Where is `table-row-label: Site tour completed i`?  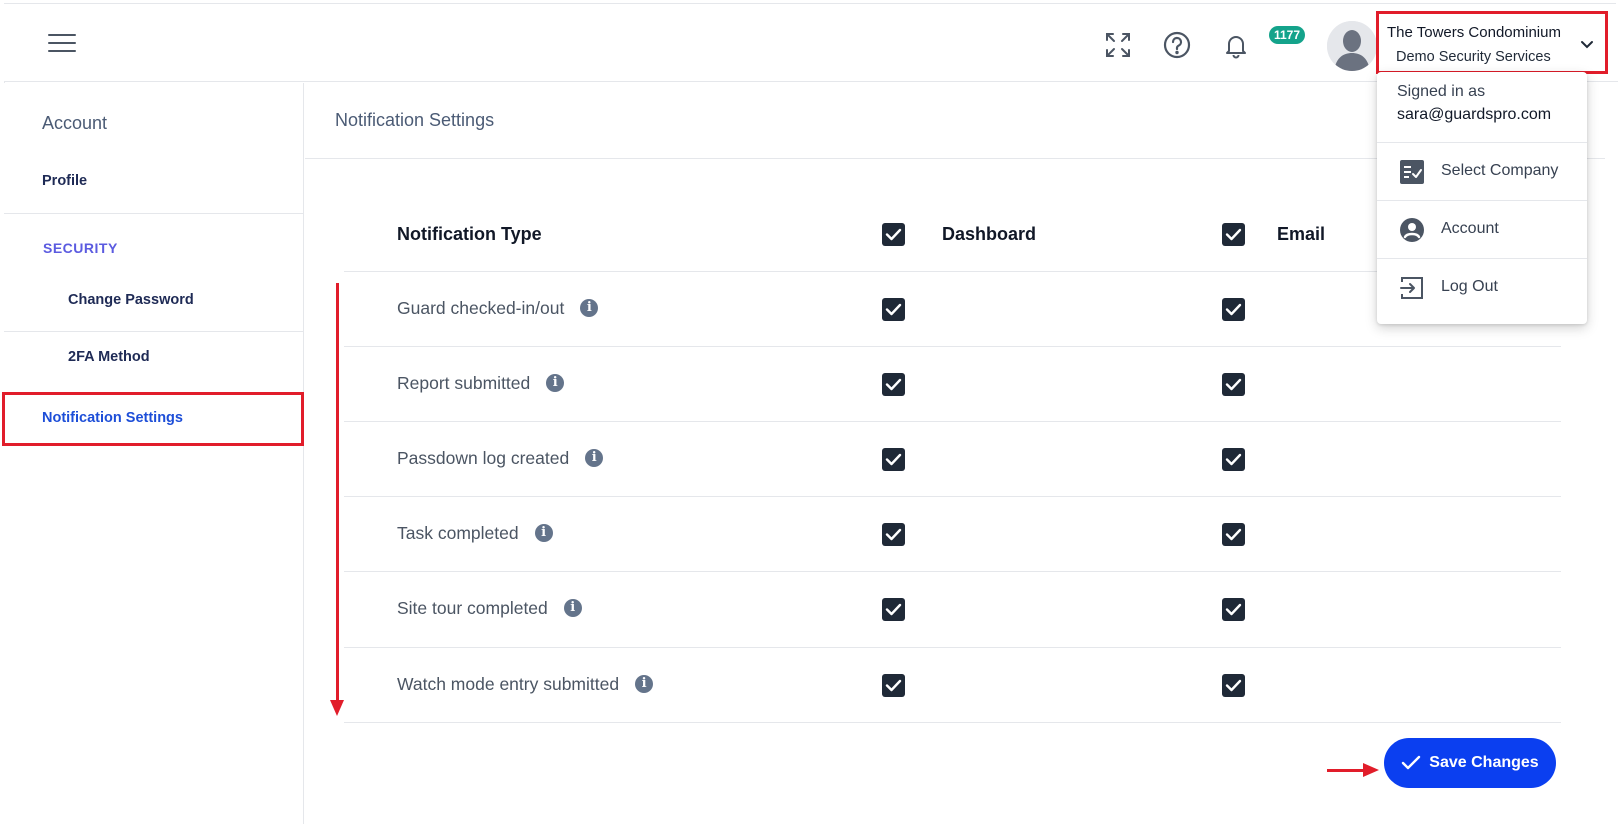
table-row-label: Site tour completed i is located at coordinates (489, 608).